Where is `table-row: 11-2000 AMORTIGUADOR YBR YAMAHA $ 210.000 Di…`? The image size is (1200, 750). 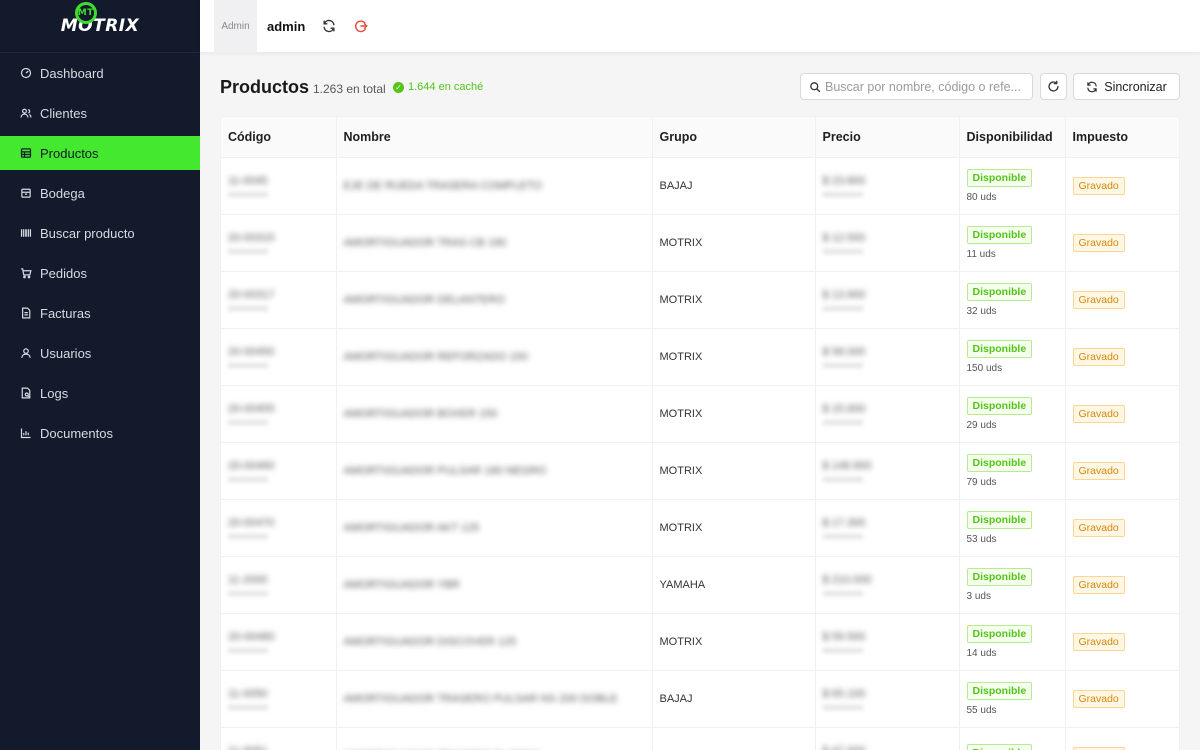 table-row: 11-2000 AMORTIGUADOR YBR YAMAHA $ 210.000 Di… is located at coordinates (700, 585).